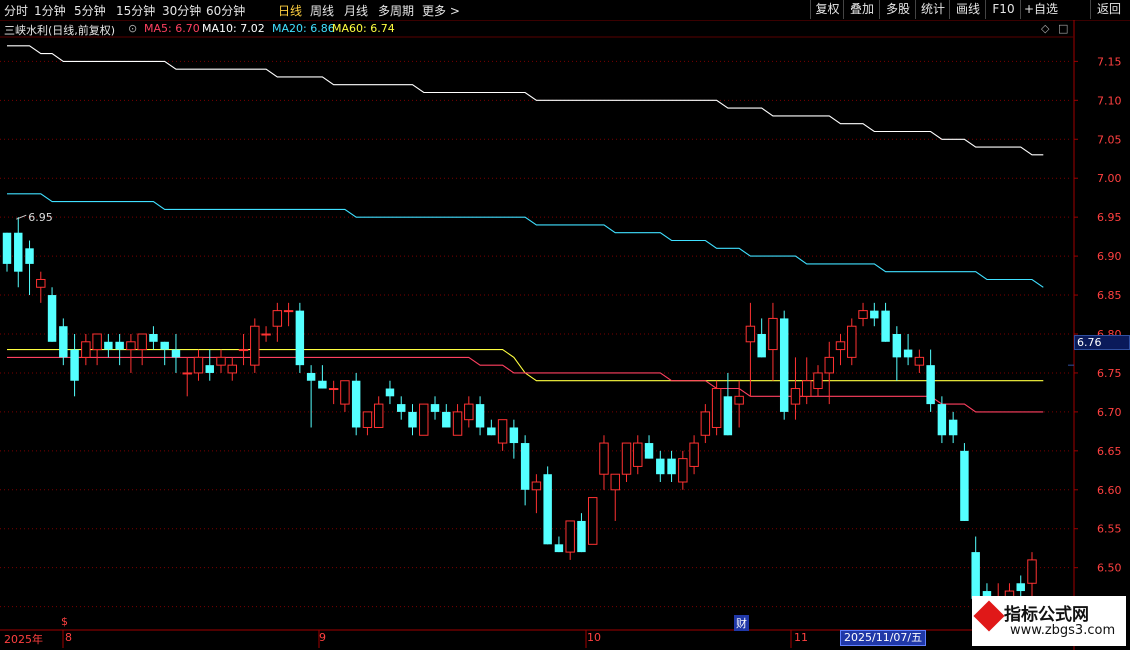 Image resolution: width=1130 pixels, height=650 pixels. What do you see at coordinates (40, 217) in the screenshot?
I see `high-marker-label: 6.95` at bounding box center [40, 217].